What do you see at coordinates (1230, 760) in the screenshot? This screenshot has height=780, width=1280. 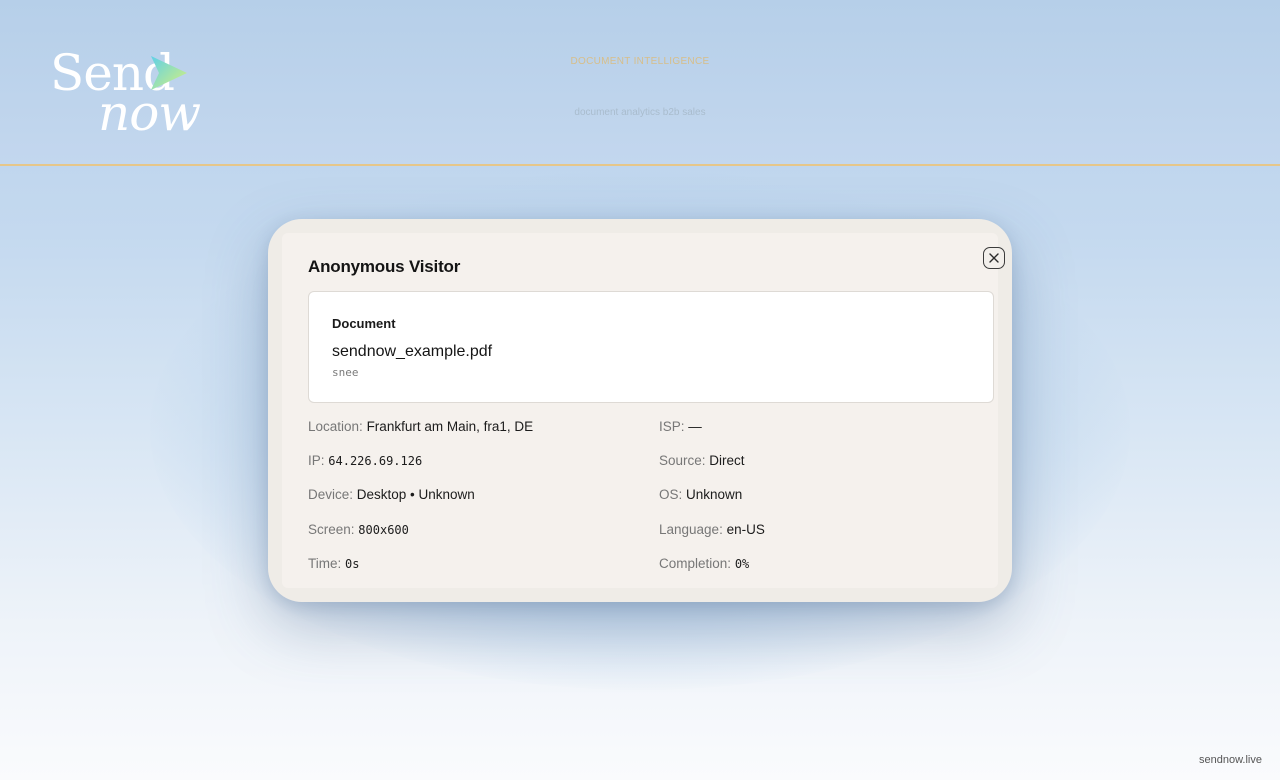 I see `footer-domain-link: sendnow.live` at bounding box center [1230, 760].